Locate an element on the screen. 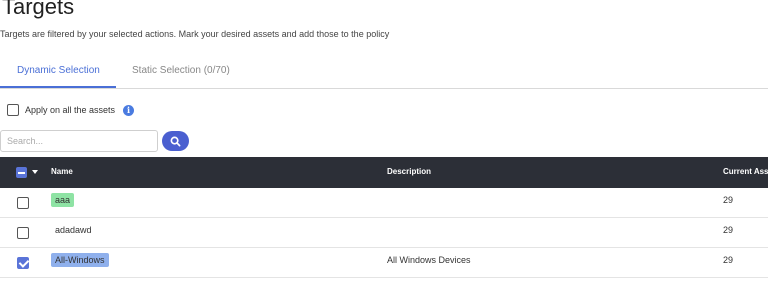  caret-down-icon is located at coordinates (35, 172).